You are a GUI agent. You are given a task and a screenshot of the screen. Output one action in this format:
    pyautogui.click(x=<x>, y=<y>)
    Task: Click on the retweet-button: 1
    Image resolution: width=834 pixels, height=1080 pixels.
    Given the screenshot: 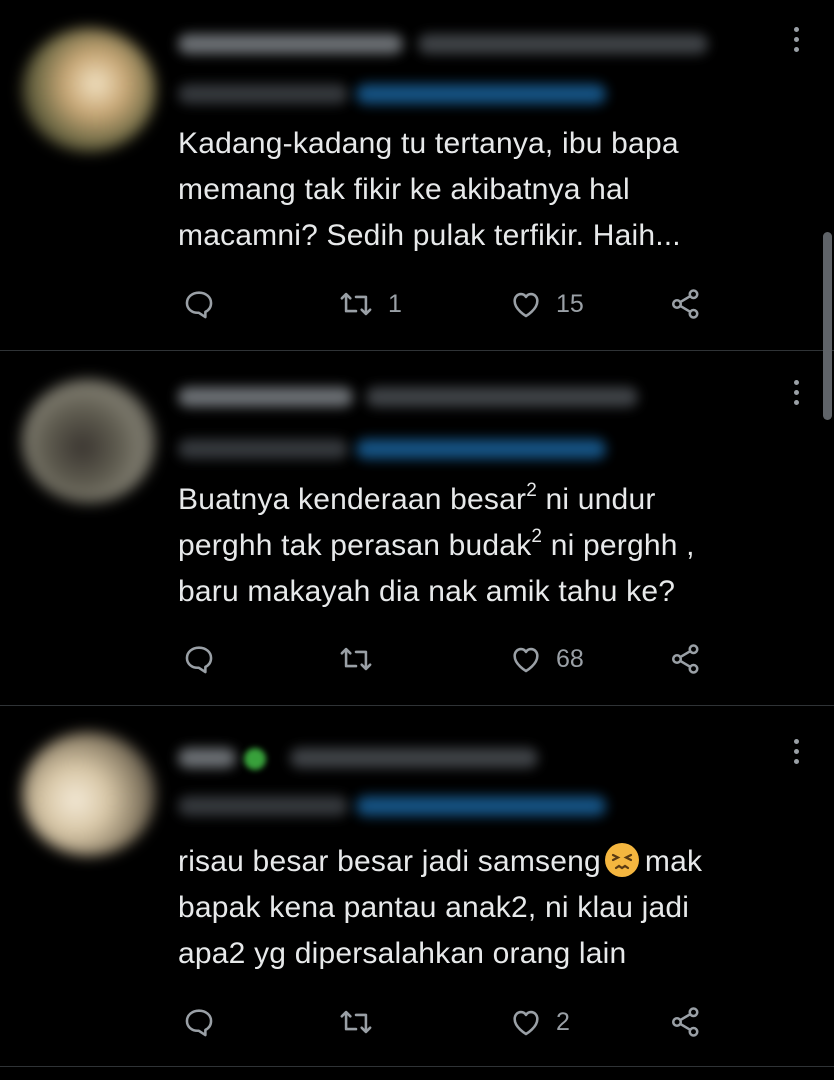 What is the action you would take?
    pyautogui.click(x=369, y=304)
    